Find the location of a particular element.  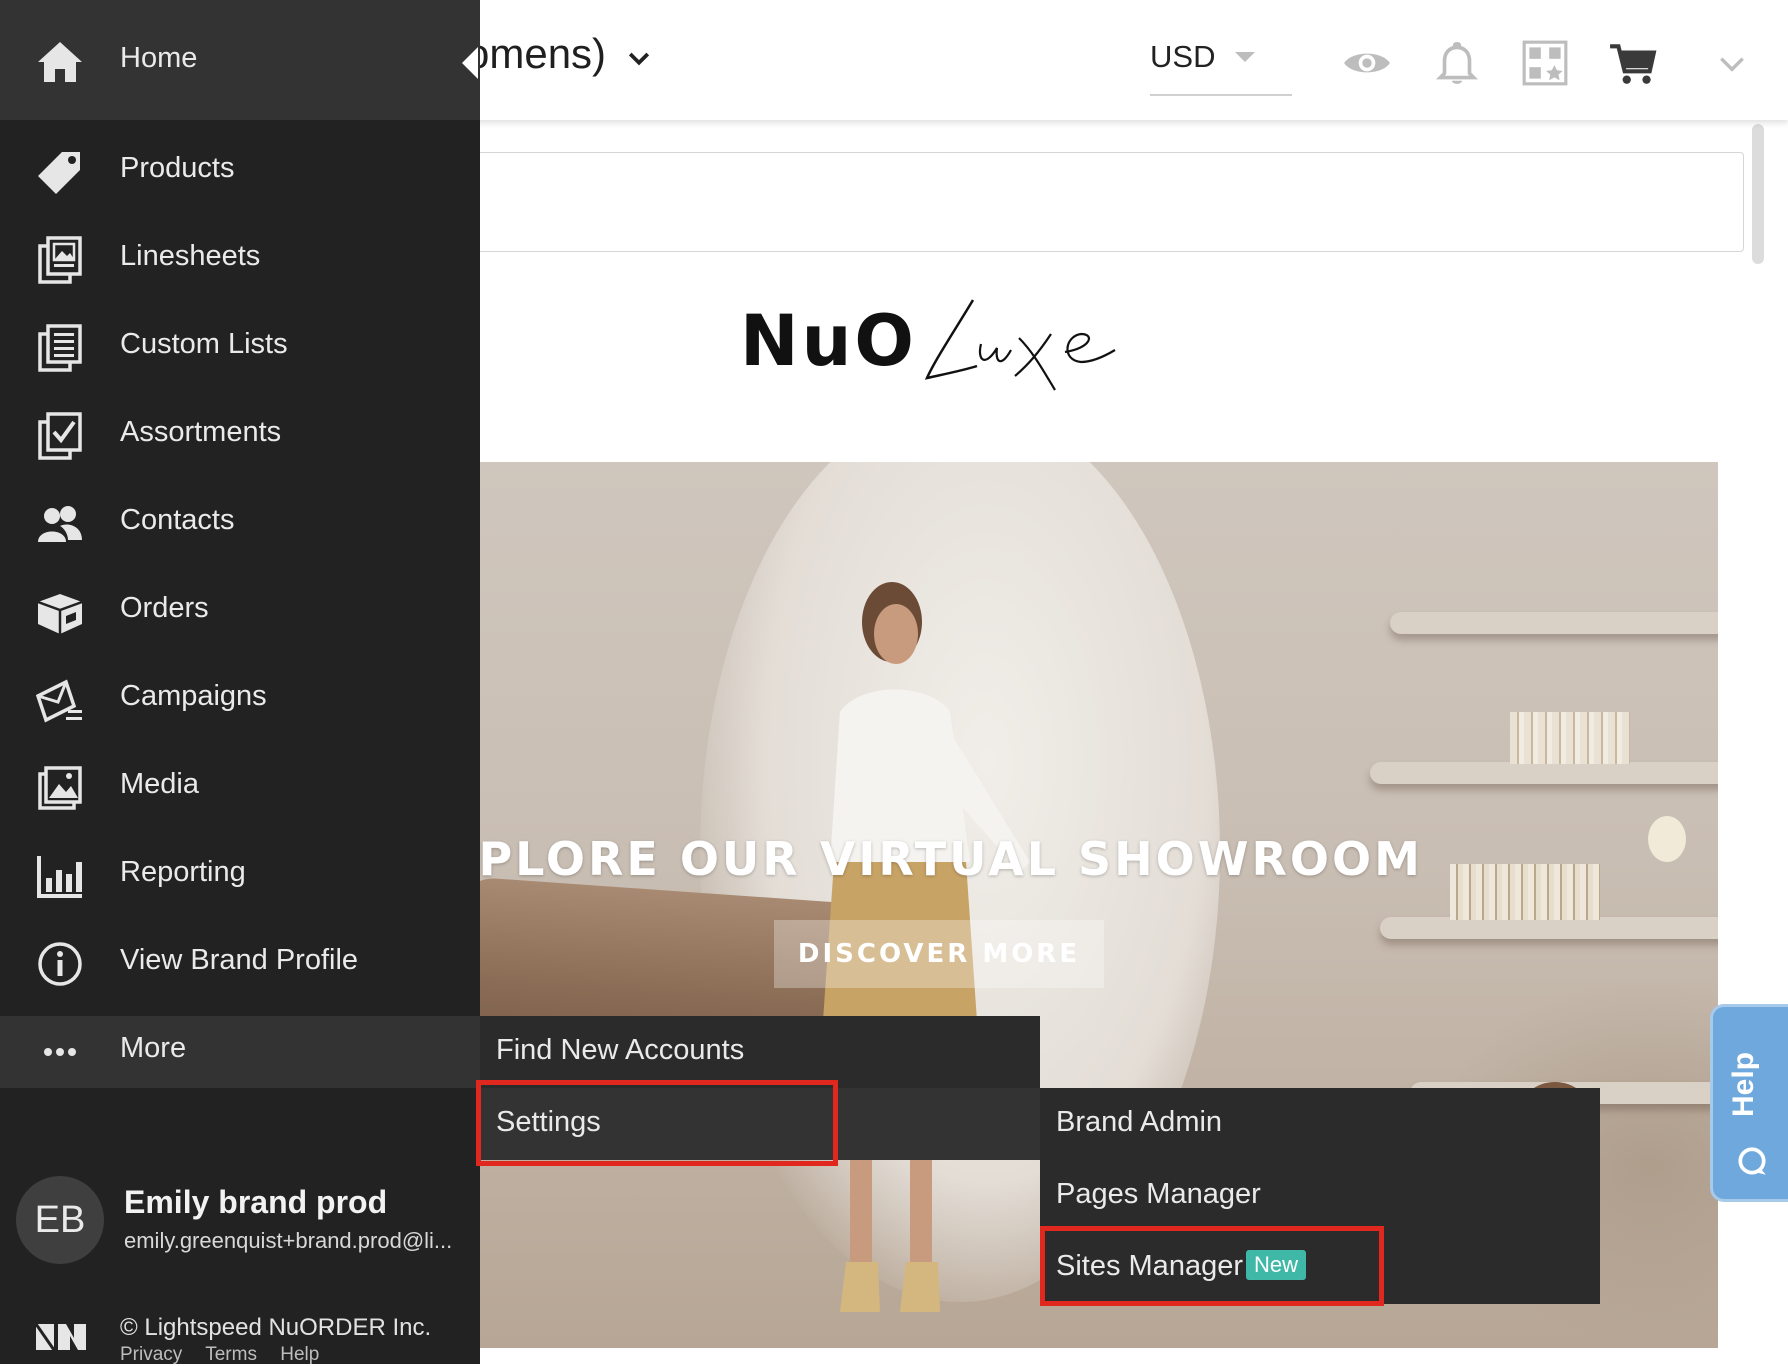

terms-link: Terms is located at coordinates (231, 1354).